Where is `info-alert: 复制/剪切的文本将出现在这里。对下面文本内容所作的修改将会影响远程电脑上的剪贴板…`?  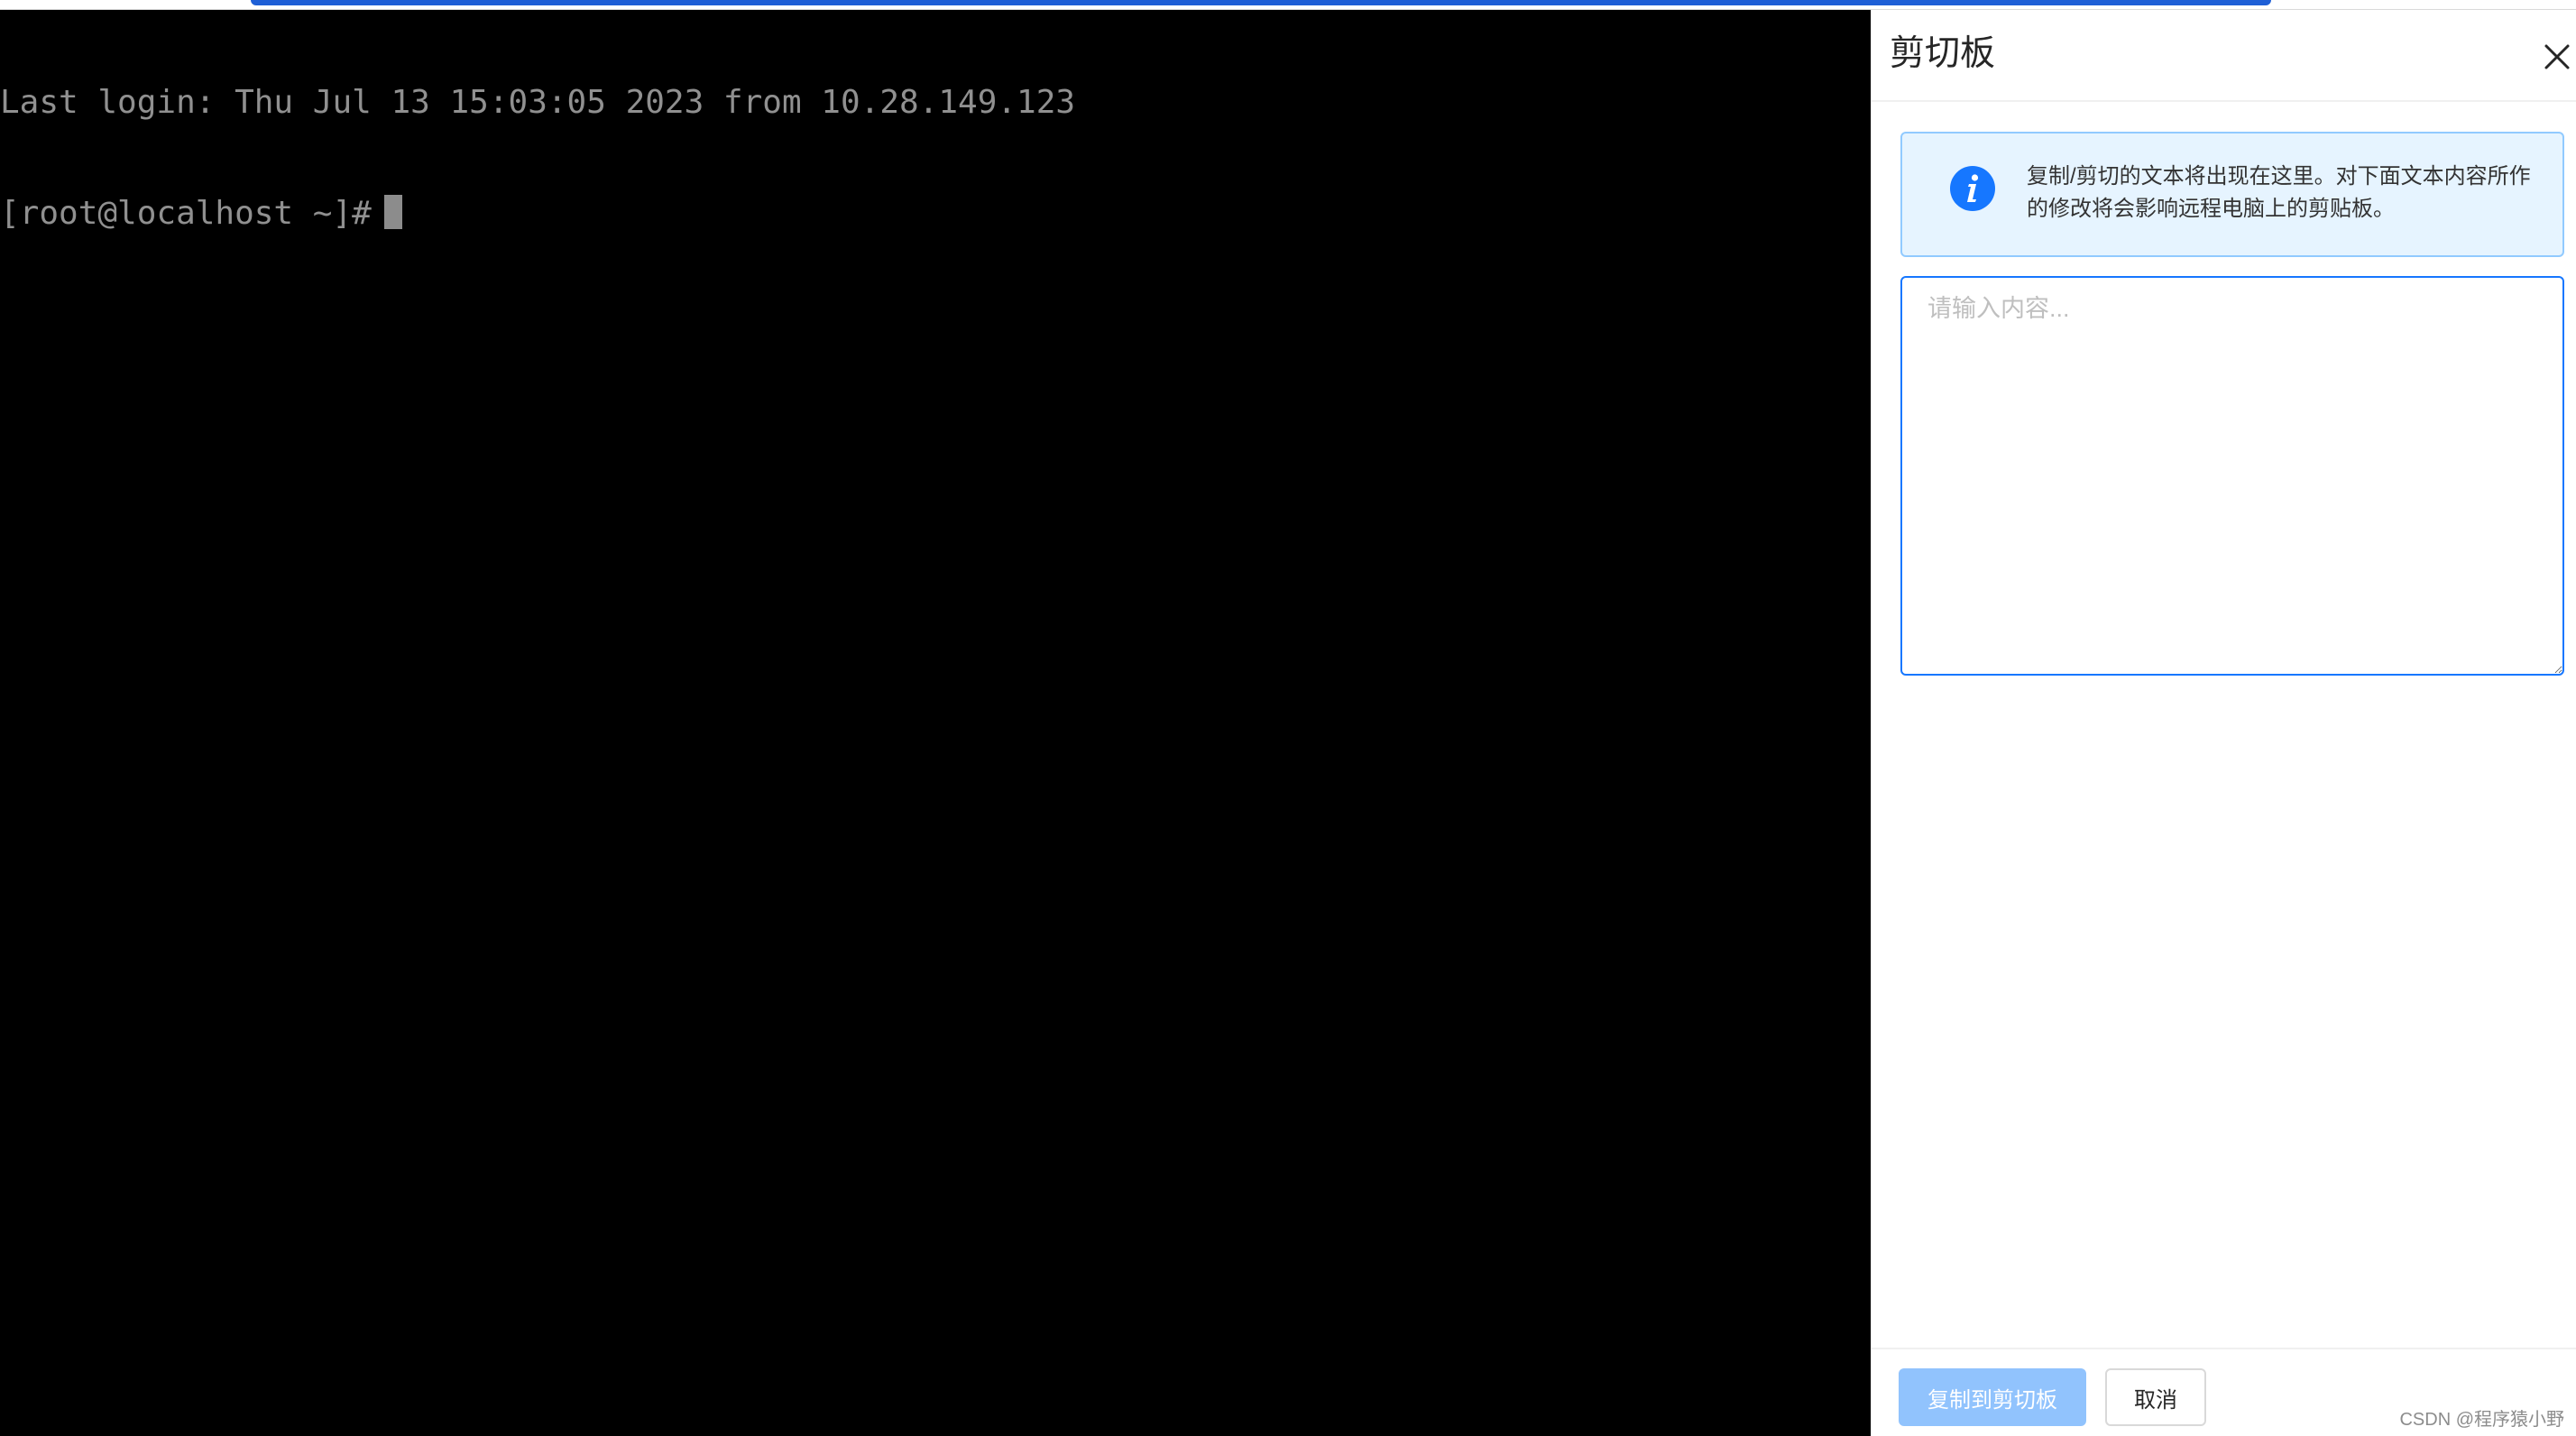 info-alert: 复制/剪切的文本将出现在这里。对下面文本内容所作的修改将会影响远程电脑上的剪贴板… is located at coordinates (2232, 194).